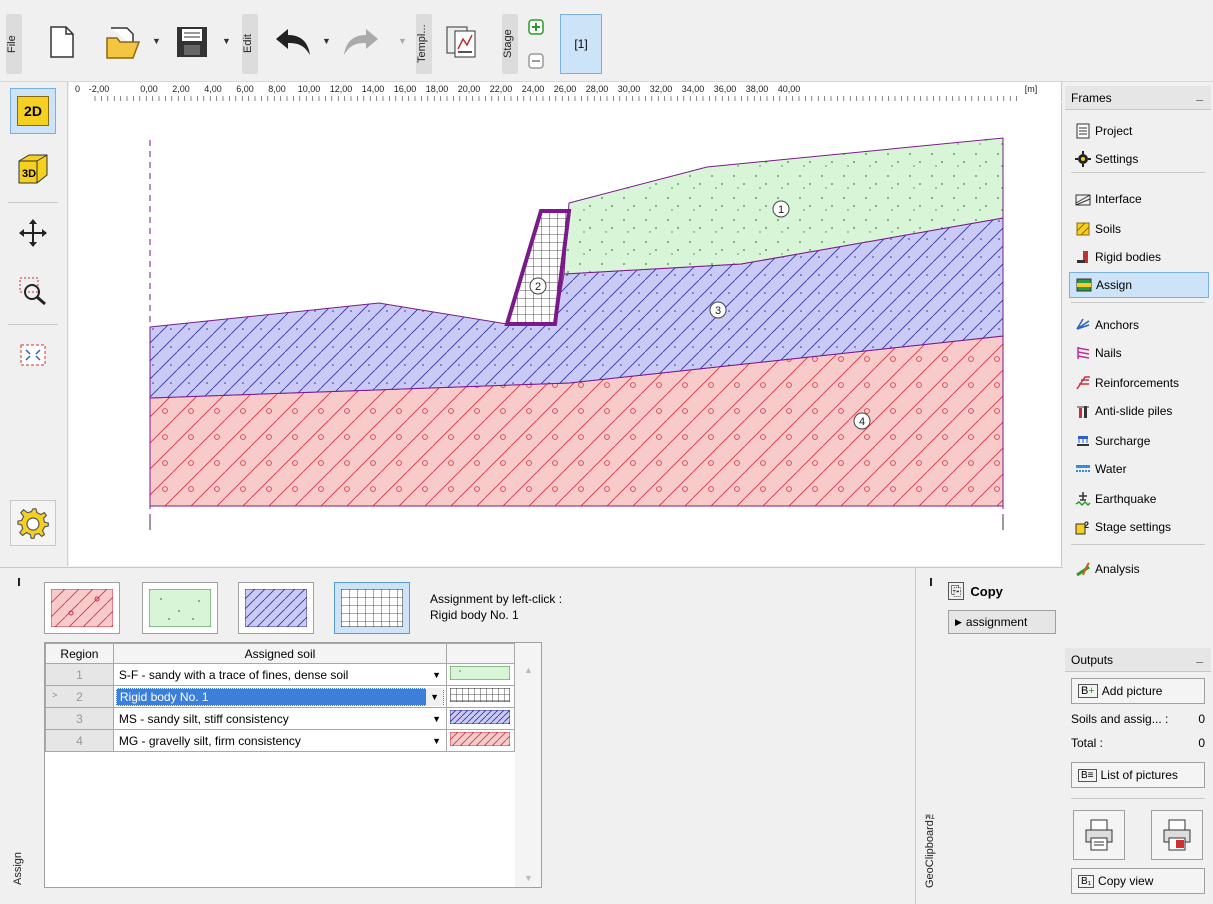  Describe the element at coordinates (362, 42) in the screenshot. I see `redo-button` at that location.